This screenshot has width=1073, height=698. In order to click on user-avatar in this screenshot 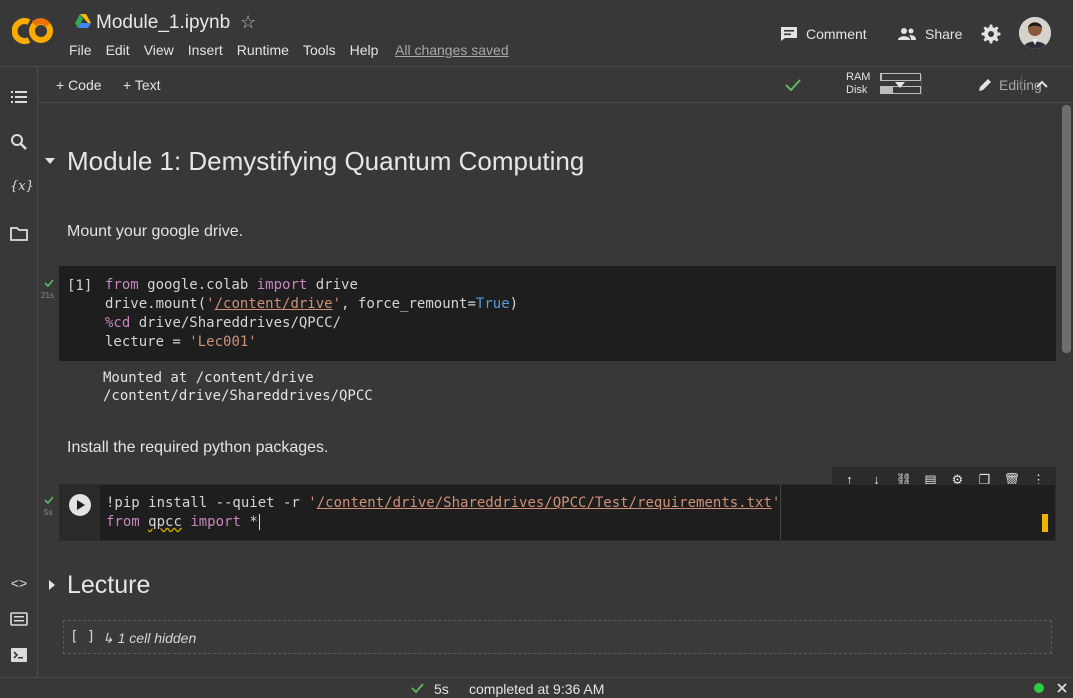, I will do `click(1035, 33)`.